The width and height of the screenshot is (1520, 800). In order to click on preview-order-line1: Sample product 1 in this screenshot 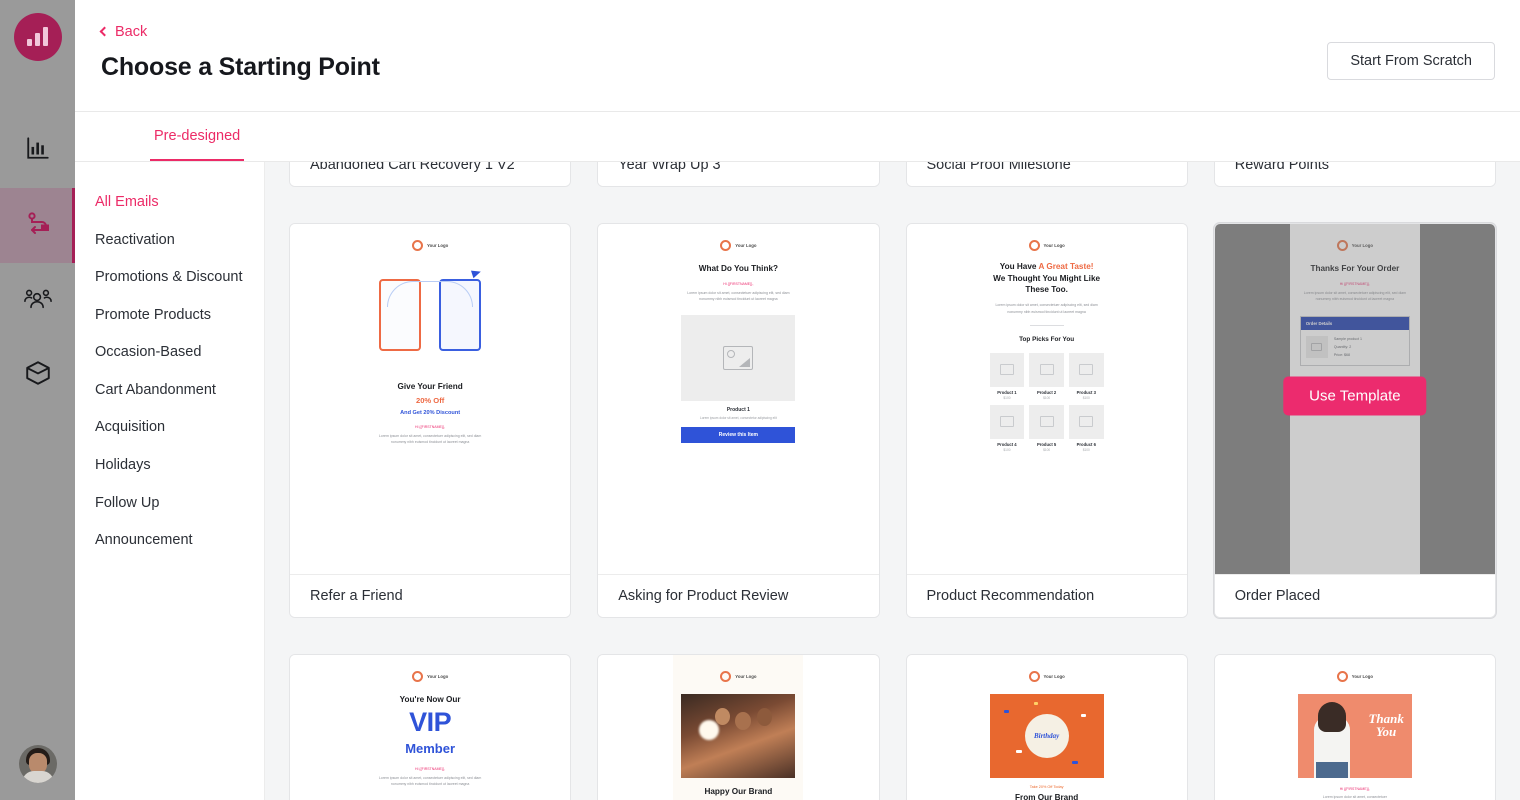, I will do `click(1348, 339)`.